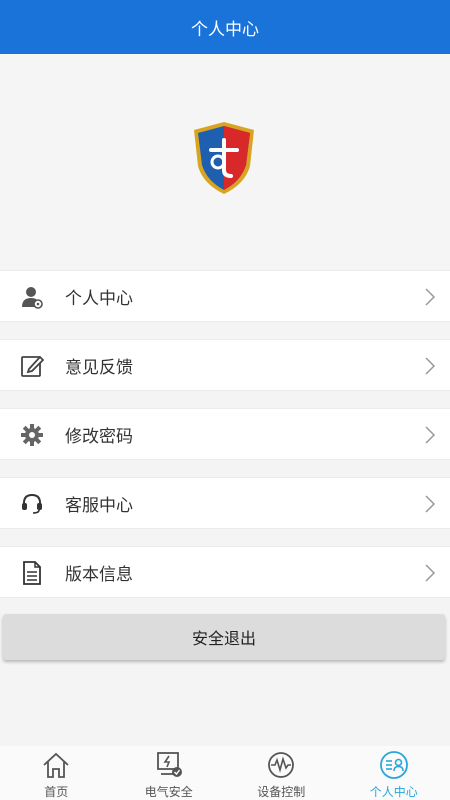  I want to click on device-control-icon, so click(281, 765).